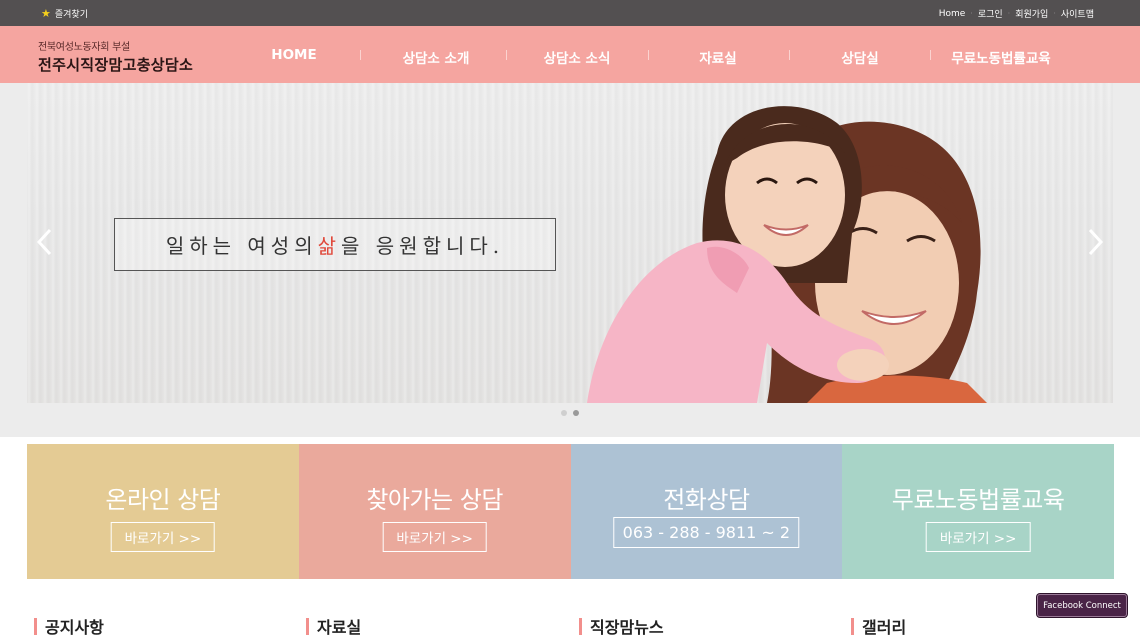  I want to click on tile-visiting-counseling: 찾아가는 상담 바로가기 >>, so click(434, 511).